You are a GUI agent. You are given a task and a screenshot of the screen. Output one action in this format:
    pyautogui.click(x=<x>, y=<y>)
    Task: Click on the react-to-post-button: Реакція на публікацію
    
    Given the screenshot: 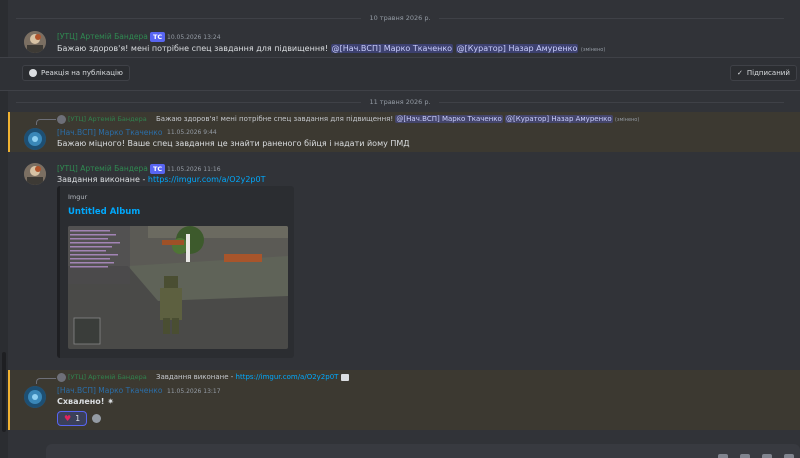 What is the action you would take?
    pyautogui.click(x=76, y=73)
    